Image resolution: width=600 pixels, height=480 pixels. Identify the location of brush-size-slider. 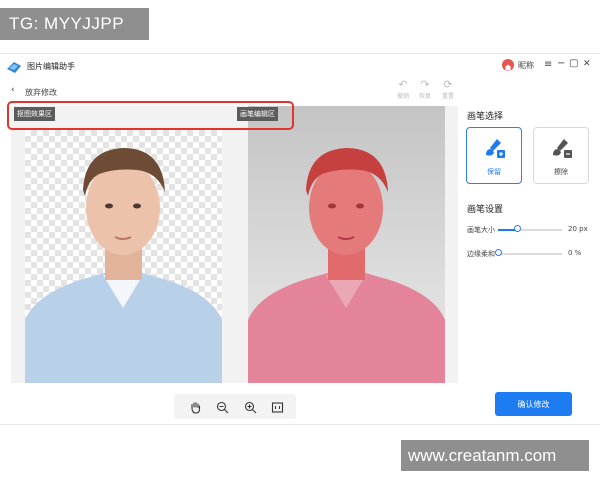
(530, 230).